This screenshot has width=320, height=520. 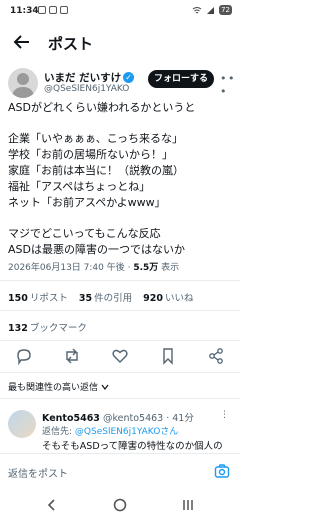 I want to click on author-name: いまだ だいすけ, so click(x=82, y=77).